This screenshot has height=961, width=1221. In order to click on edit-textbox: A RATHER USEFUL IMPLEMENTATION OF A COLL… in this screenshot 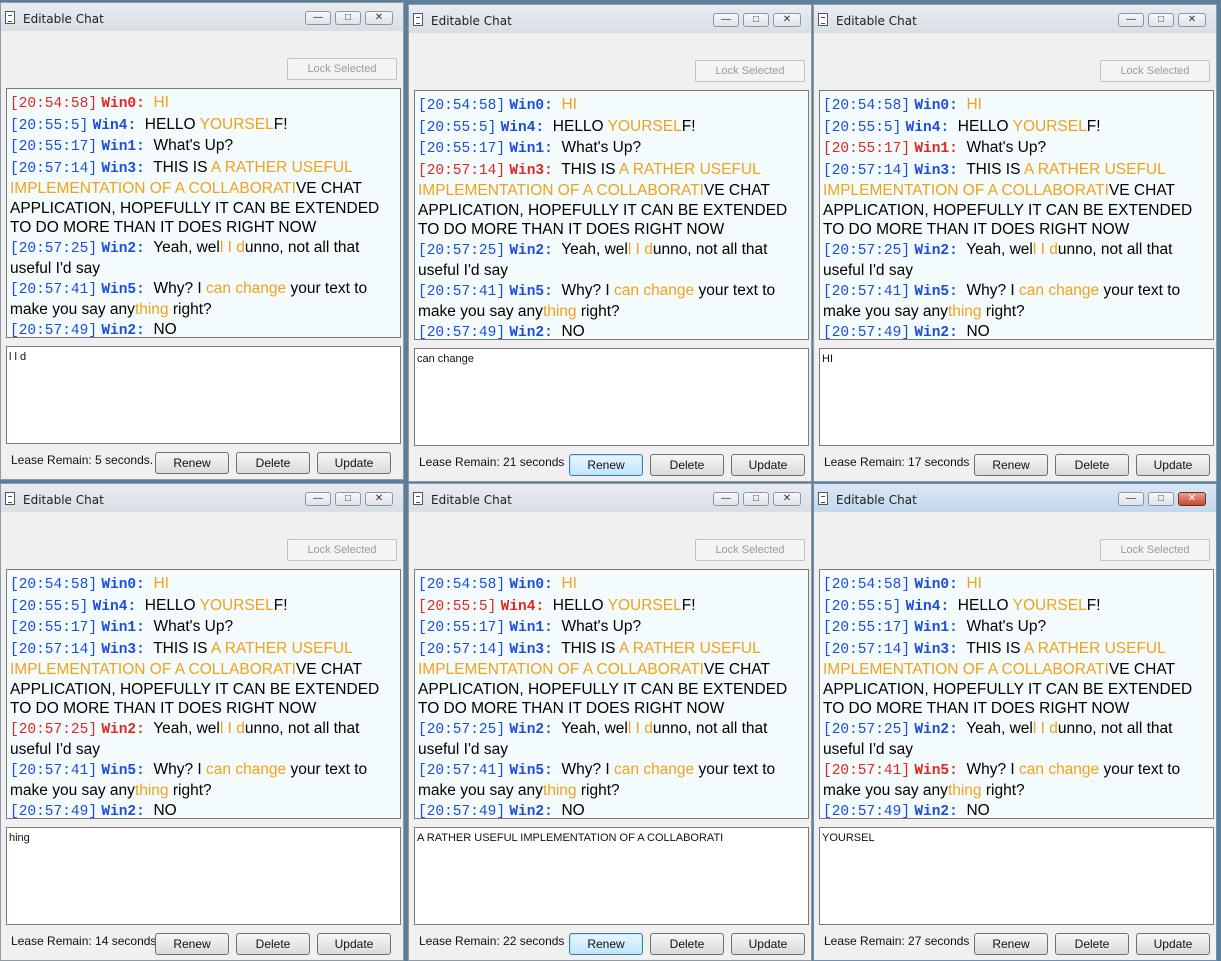, I will do `click(611, 876)`.